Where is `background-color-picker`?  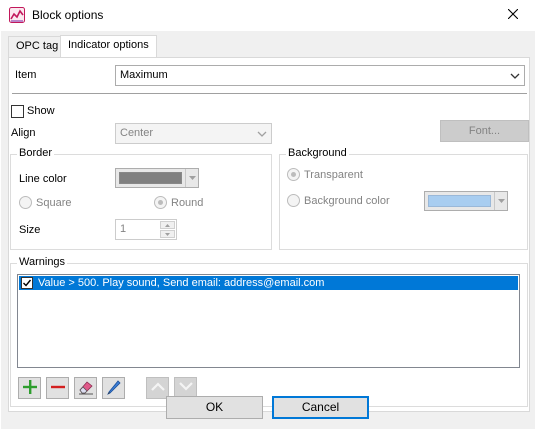 background-color-picker is located at coordinates (466, 201).